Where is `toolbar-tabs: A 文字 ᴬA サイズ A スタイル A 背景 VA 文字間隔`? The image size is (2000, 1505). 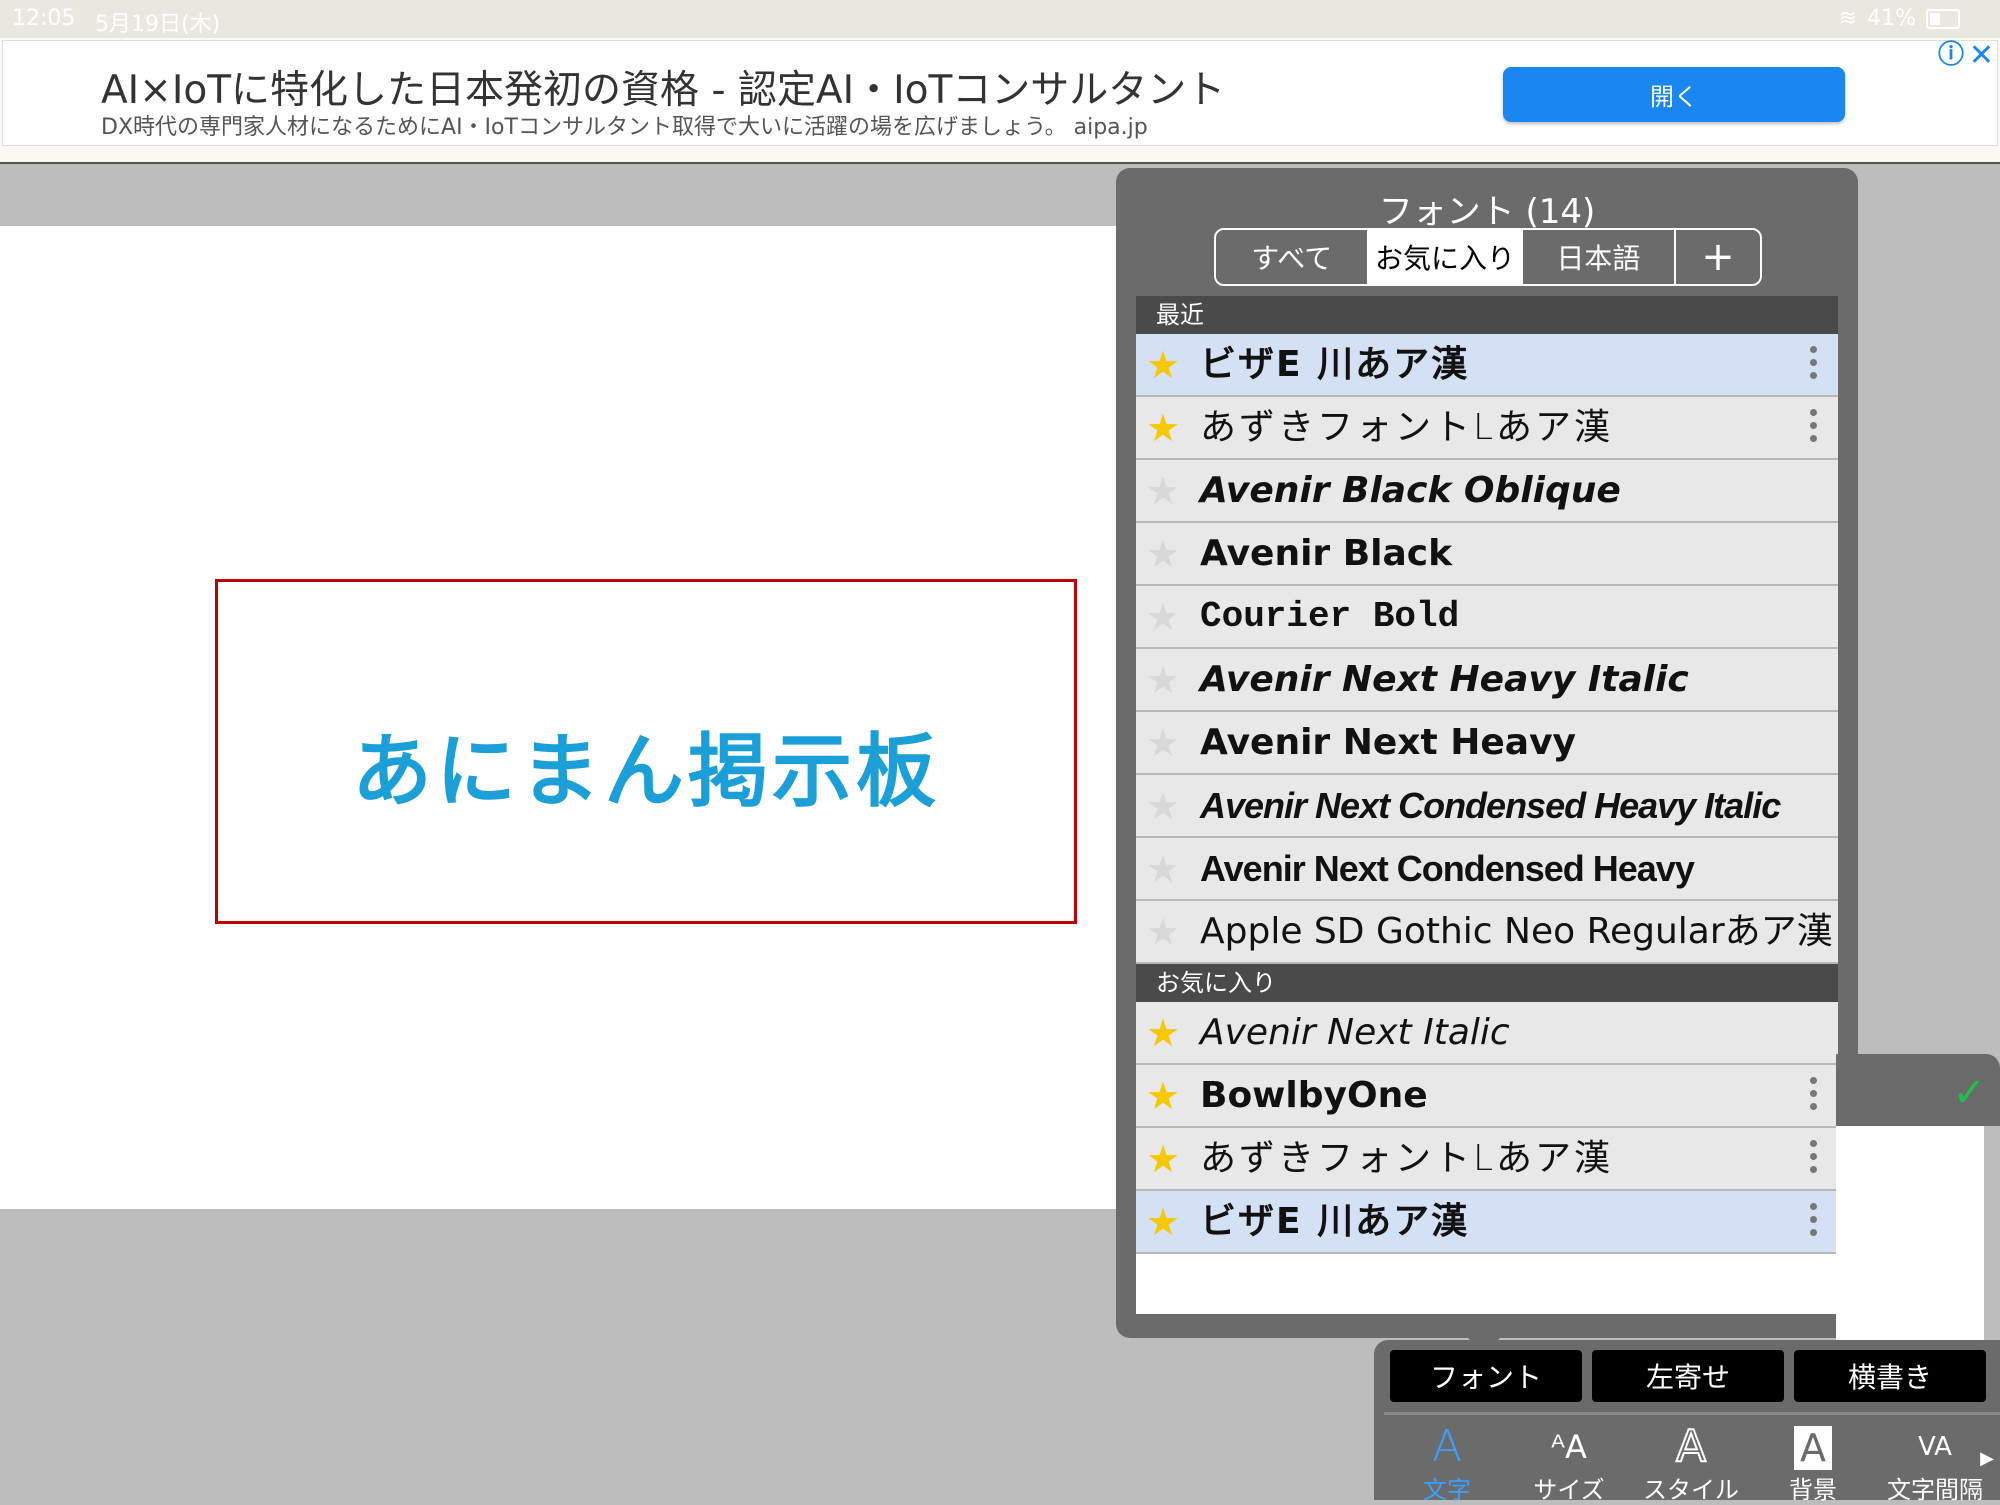
toolbar-tabs: A 文字 ᴬA サイズ A スタイル A 背景 VA 文字間隔 is located at coordinates (1691, 1462).